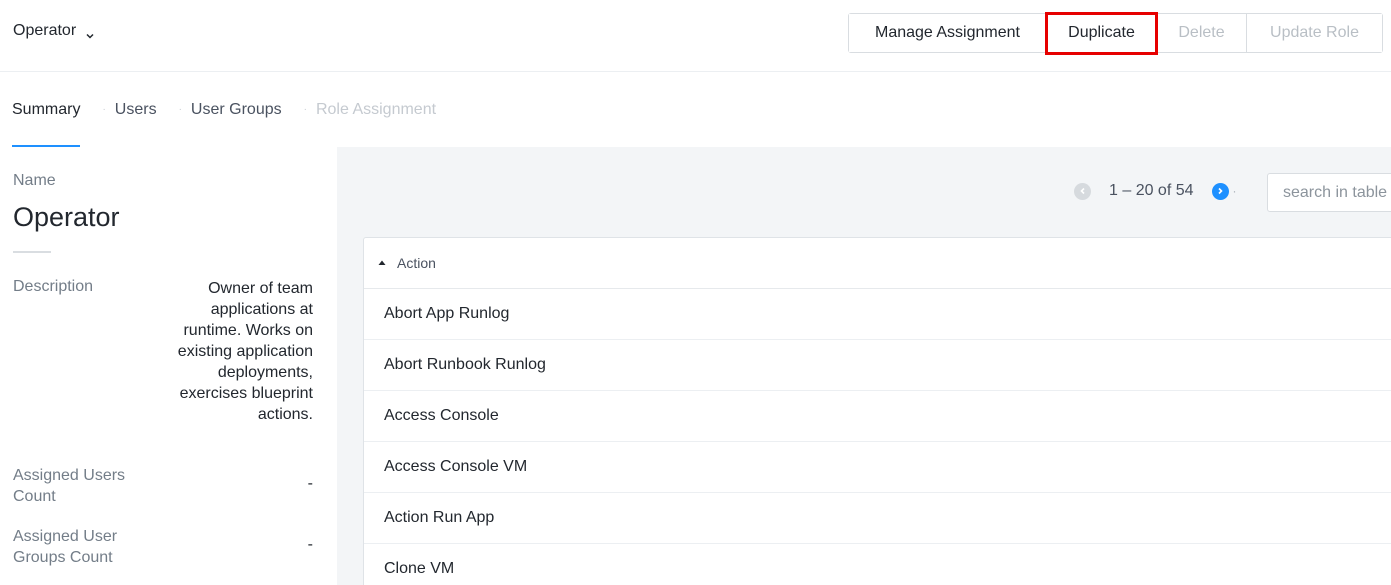 The image size is (1391, 585). I want to click on table-row: Abort App Runlog, so click(877, 314).